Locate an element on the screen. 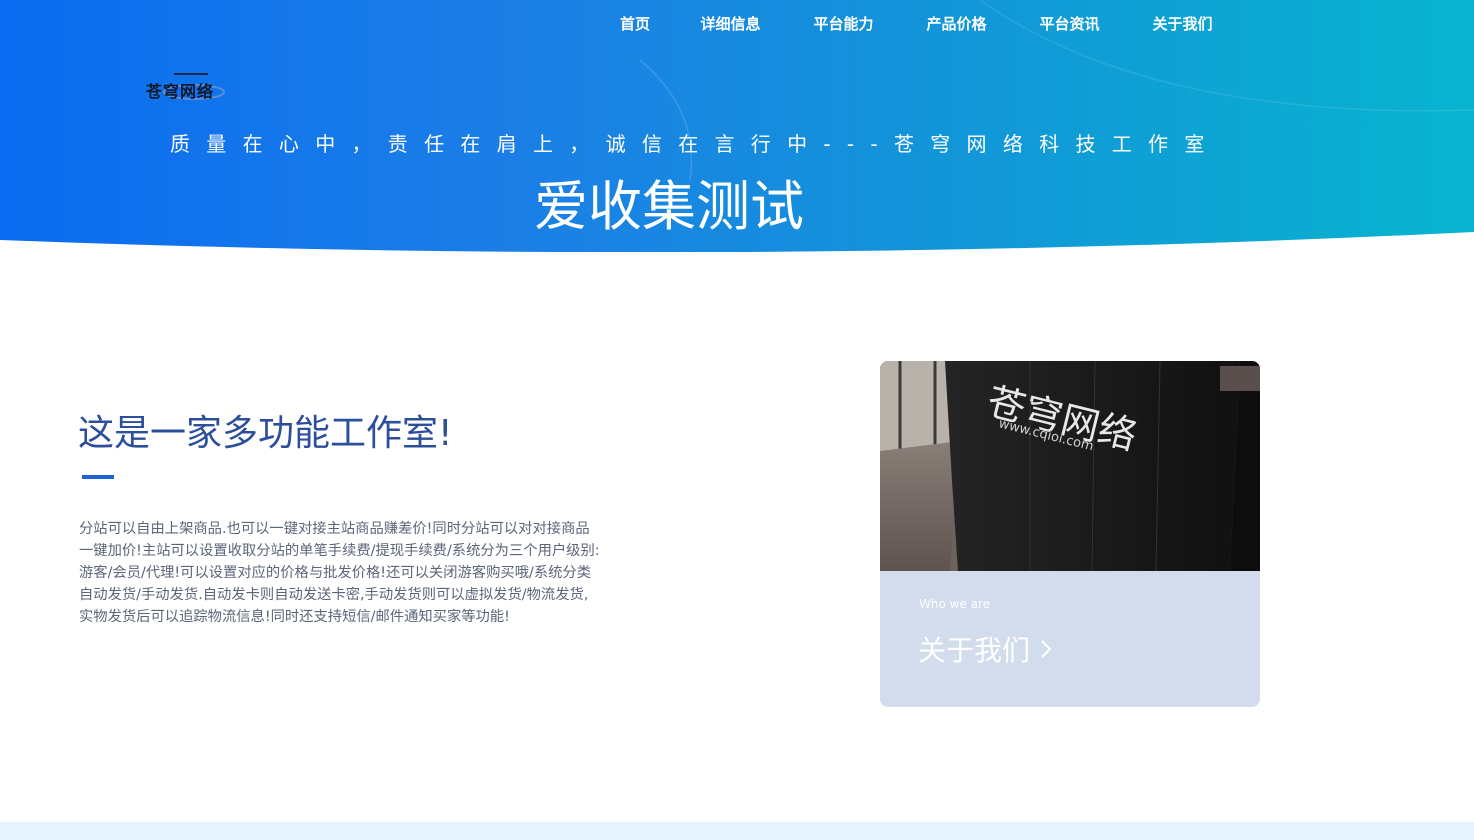 This screenshot has width=1474, height=840. intro-line: 分站可以自由上架商品.也可以一键对接主站商品赚差价!同时分站可以对对接商品 is located at coordinates (334, 529).